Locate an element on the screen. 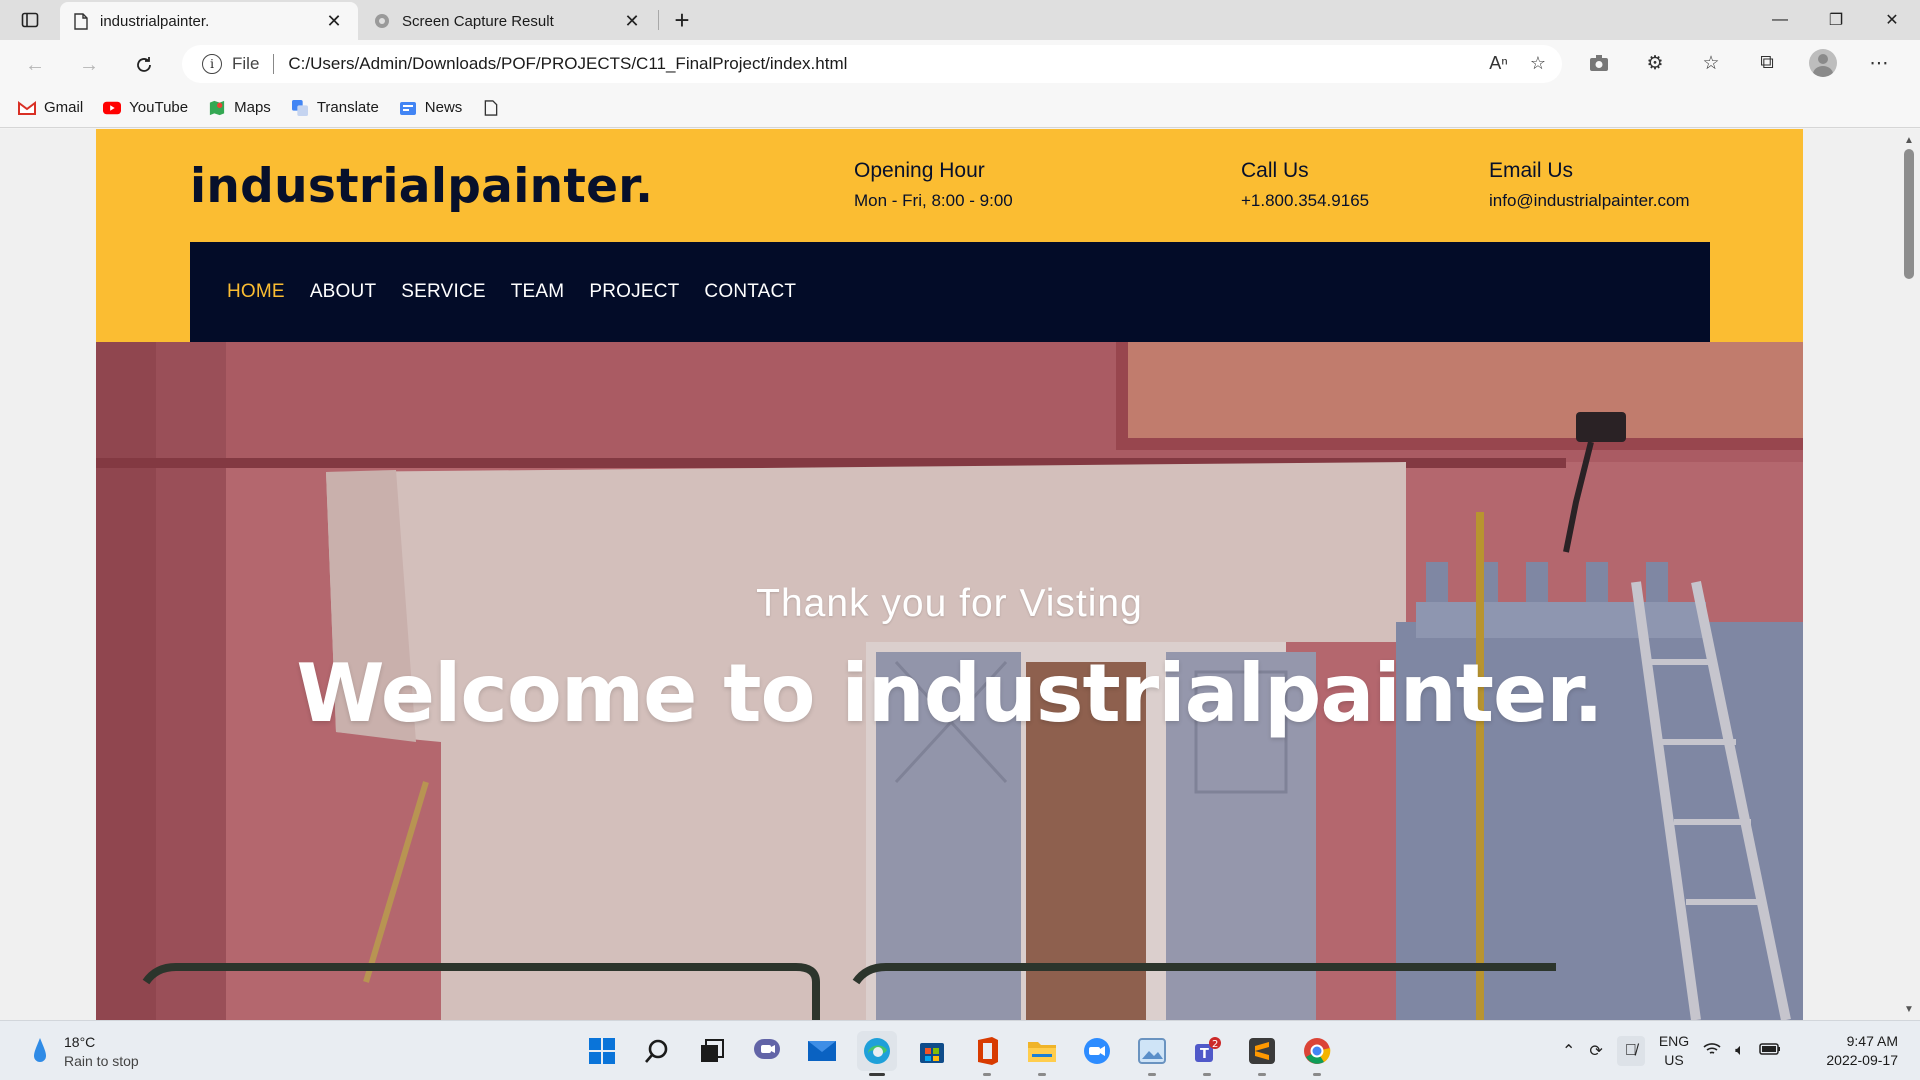 This screenshot has height=1080, width=1920. clock-time: 9:47 AM is located at coordinates (1872, 1041).